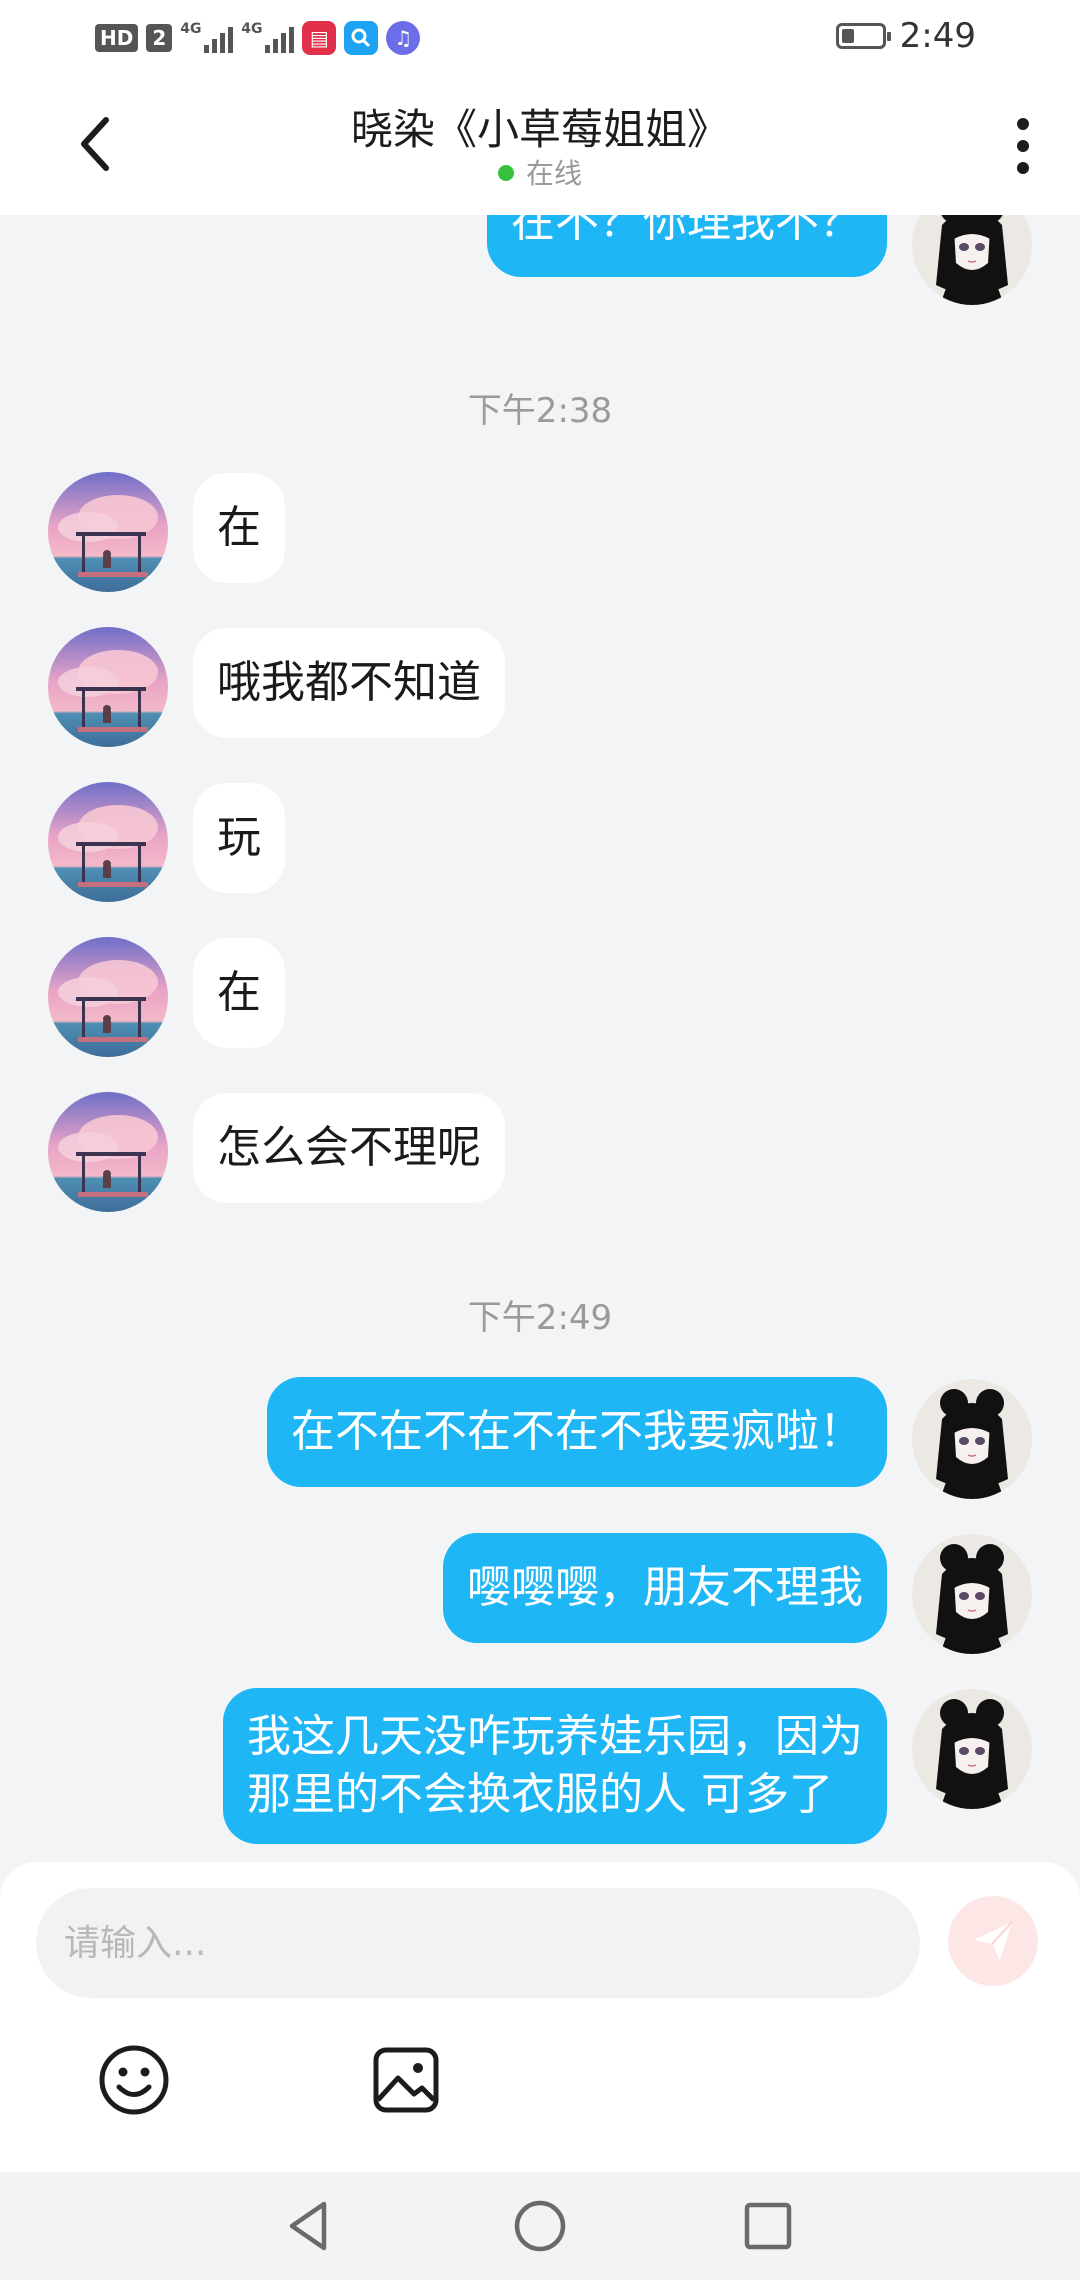  Describe the element at coordinates (361, 38) in the screenshot. I see `search-app-icon` at that location.